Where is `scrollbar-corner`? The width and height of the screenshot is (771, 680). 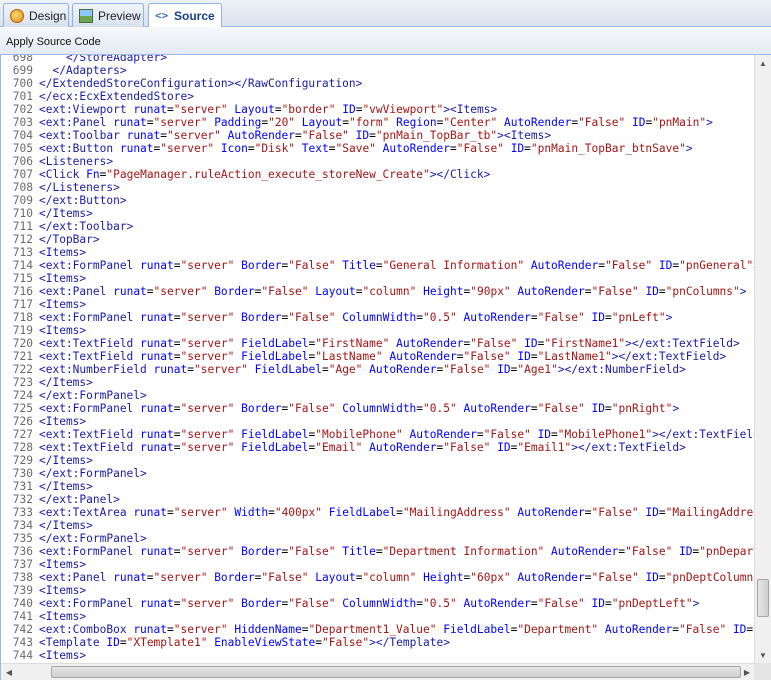 scrollbar-corner is located at coordinates (762, 671).